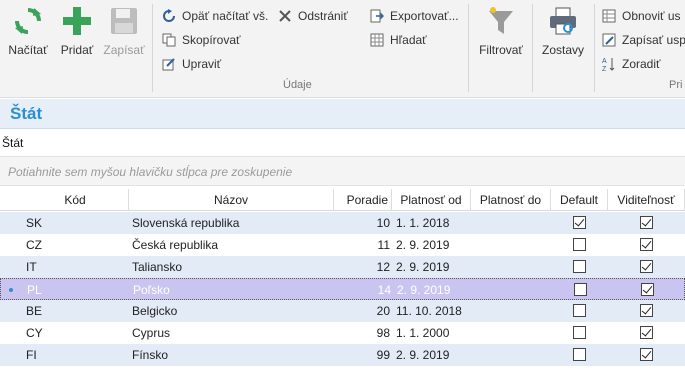 The width and height of the screenshot is (685, 369). I want to click on cell-name: Česká republika, so click(232, 245).